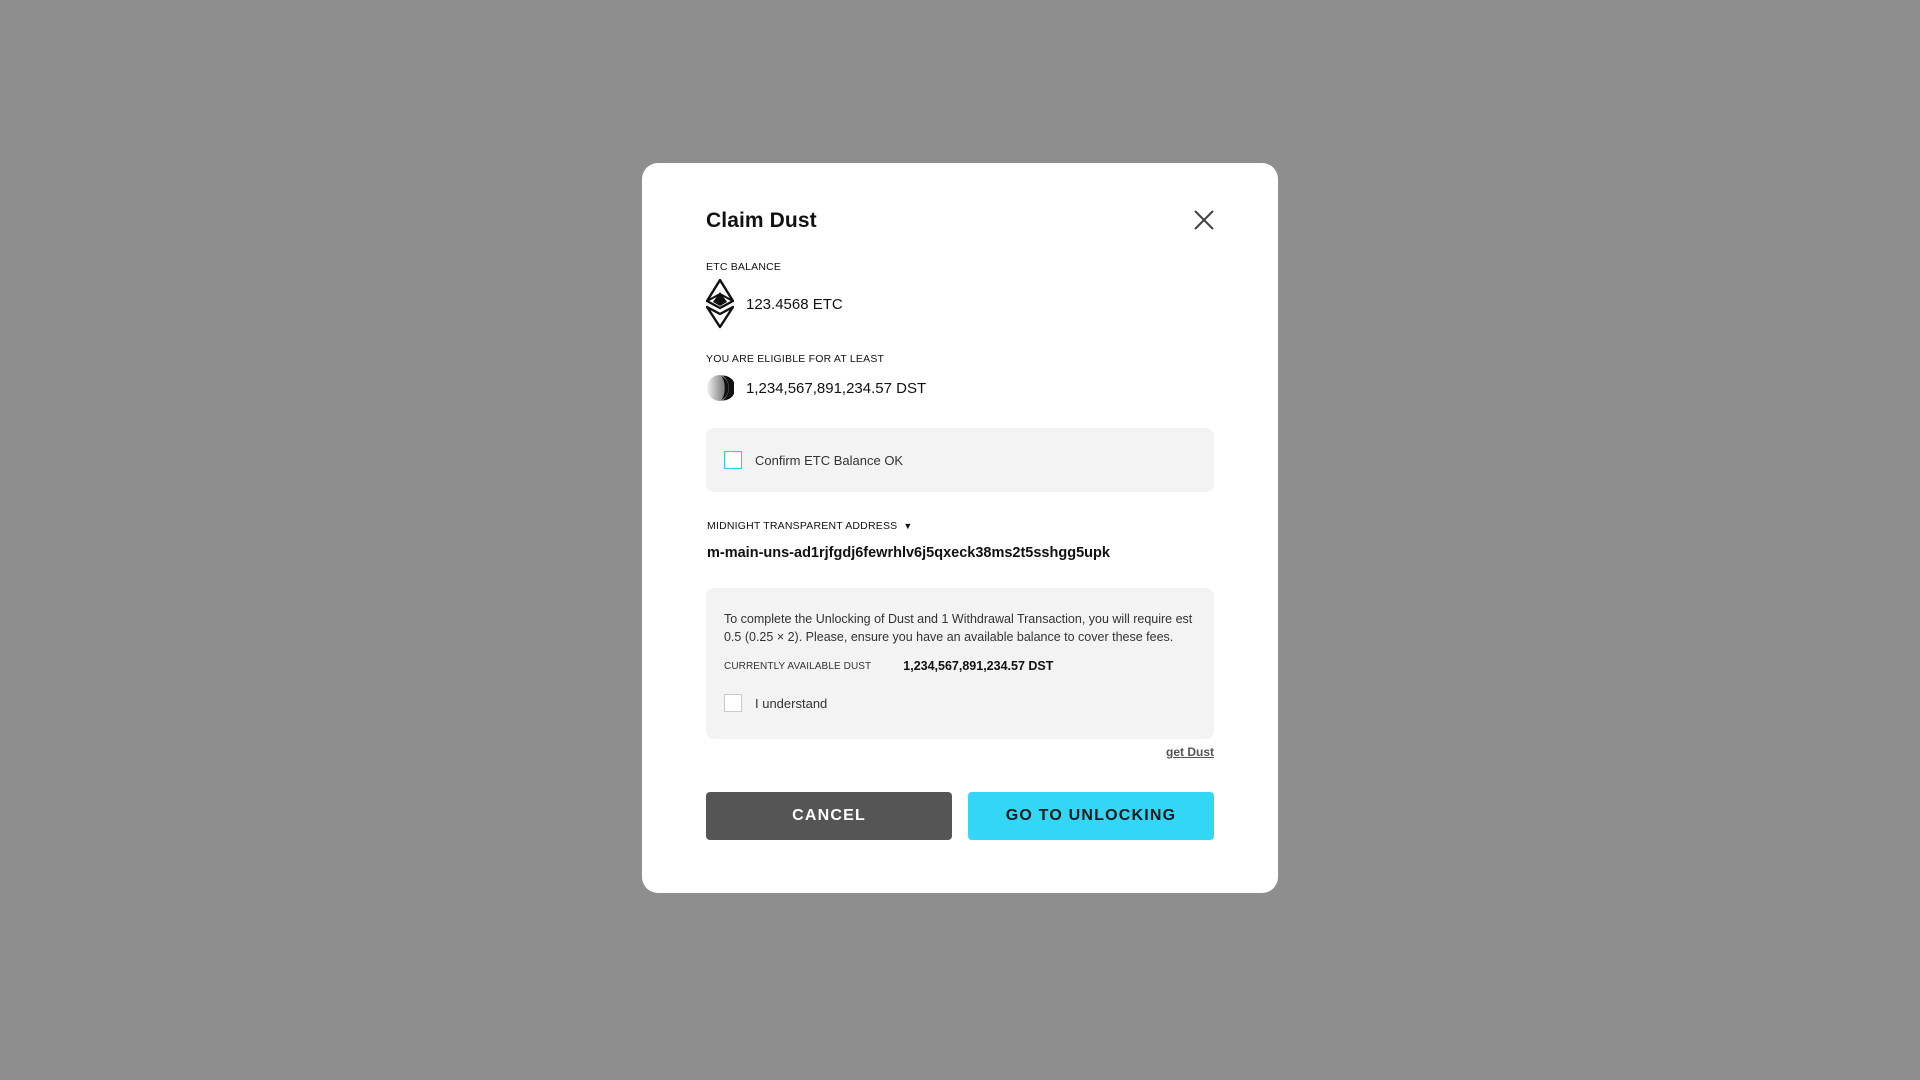  I want to click on close-icon, so click(1204, 220).